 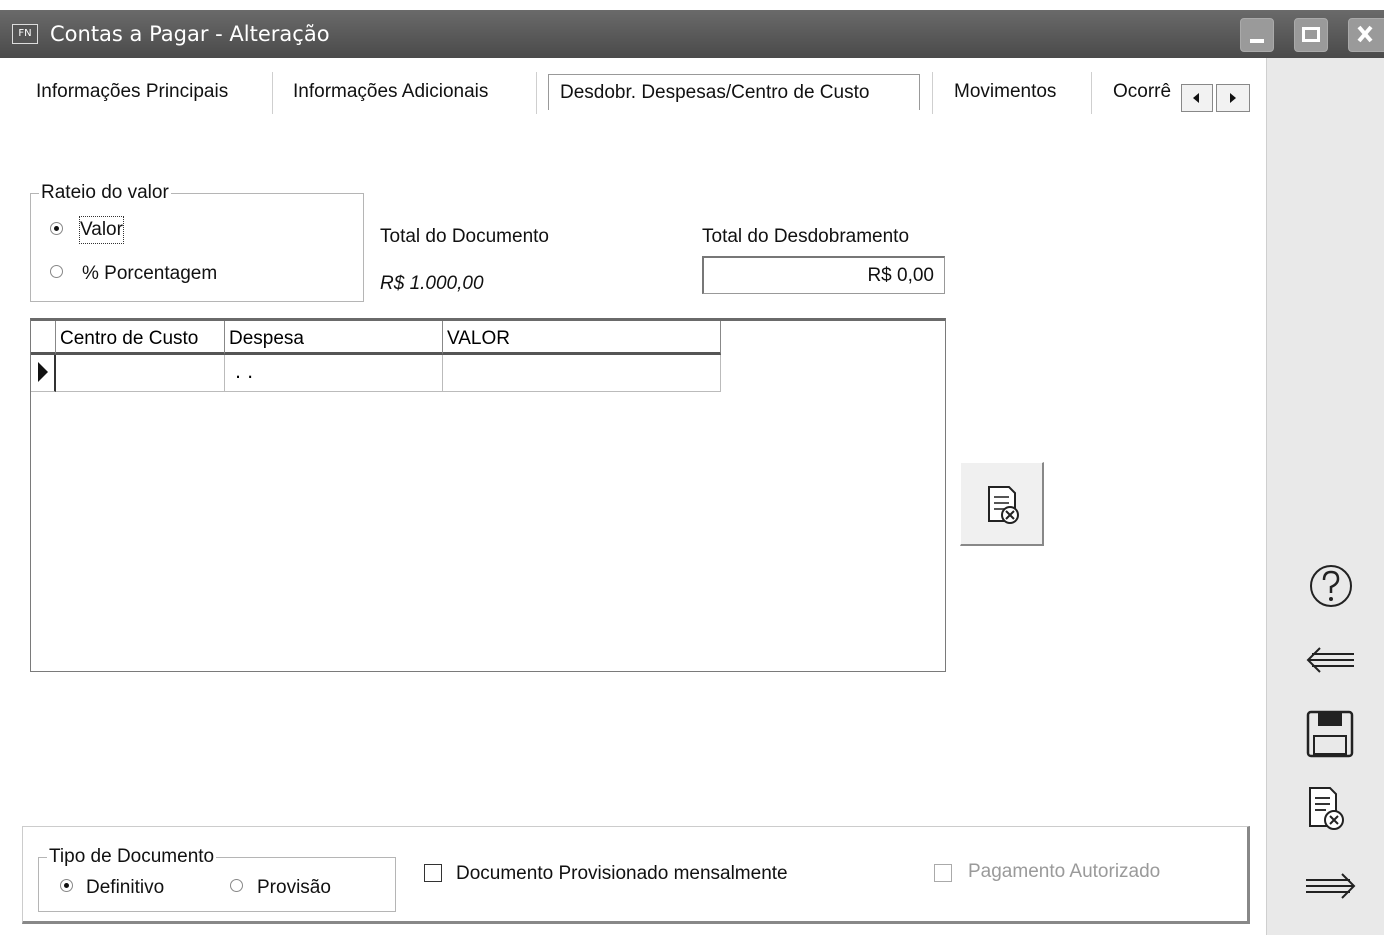 I want to click on radio-definitivo, so click(x=66, y=885).